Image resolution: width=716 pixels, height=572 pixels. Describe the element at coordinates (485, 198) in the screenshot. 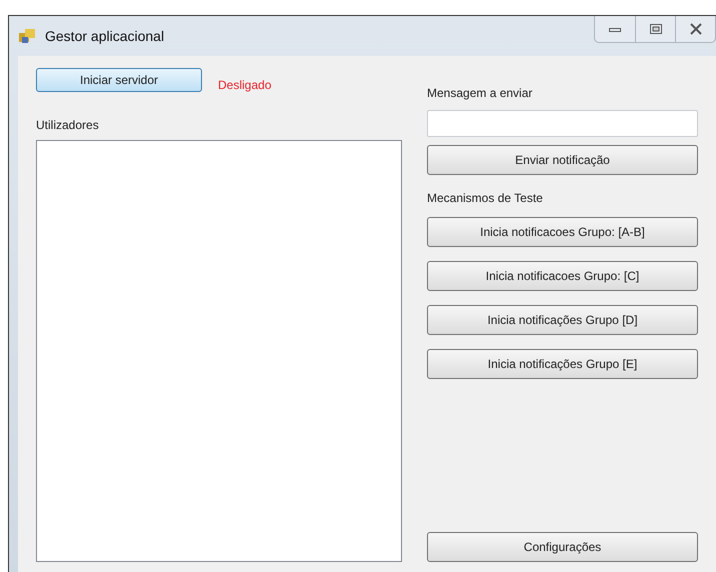

I see `test-label: Mecanismos de Teste` at that location.